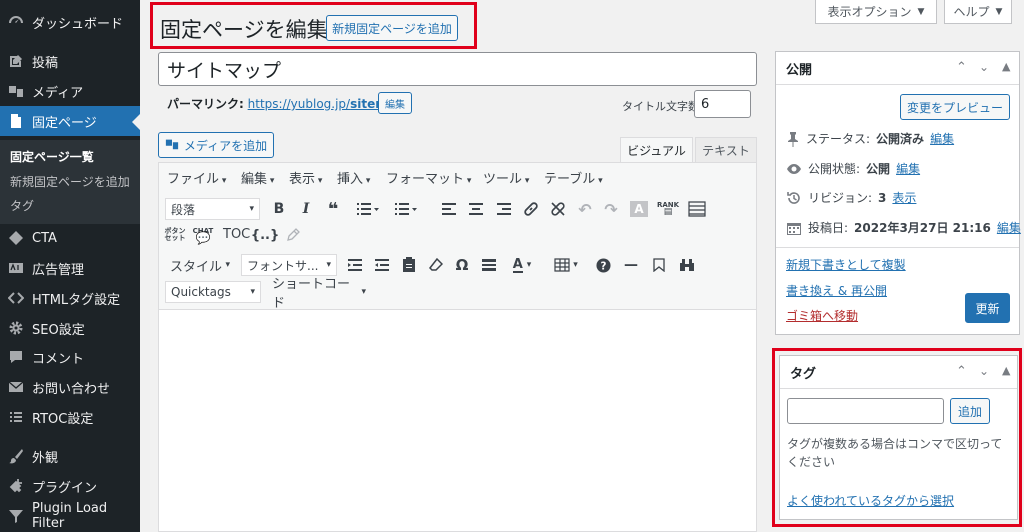 The image size is (1024, 532). Describe the element at coordinates (428, 177) in the screenshot. I see `menu-format: フォーマット` at that location.